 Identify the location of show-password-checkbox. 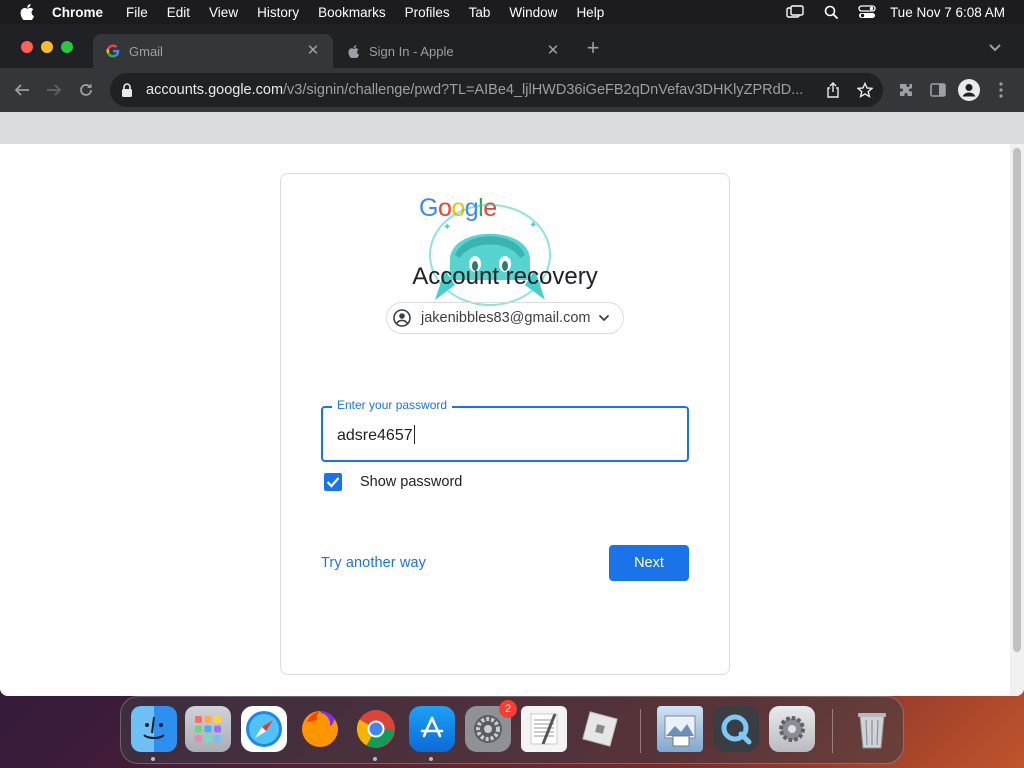
(333, 482).